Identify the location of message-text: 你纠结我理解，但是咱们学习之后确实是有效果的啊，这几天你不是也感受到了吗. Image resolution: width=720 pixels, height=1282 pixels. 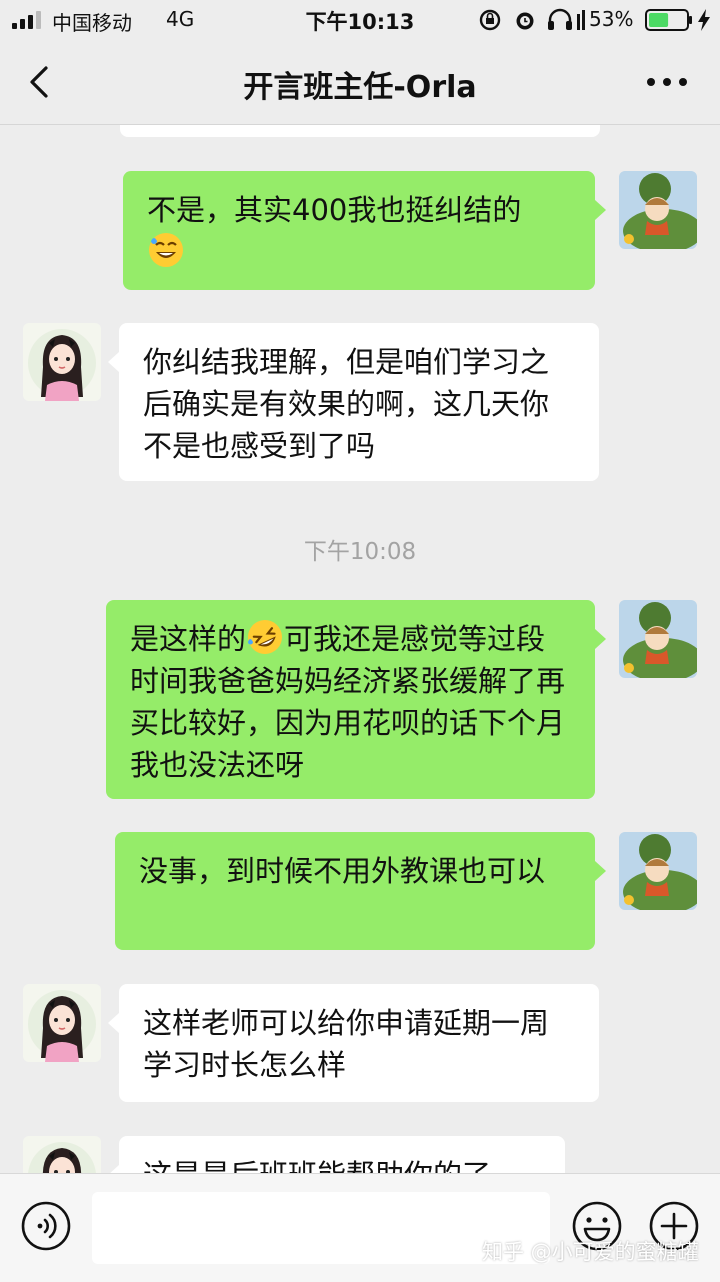
(346, 404).